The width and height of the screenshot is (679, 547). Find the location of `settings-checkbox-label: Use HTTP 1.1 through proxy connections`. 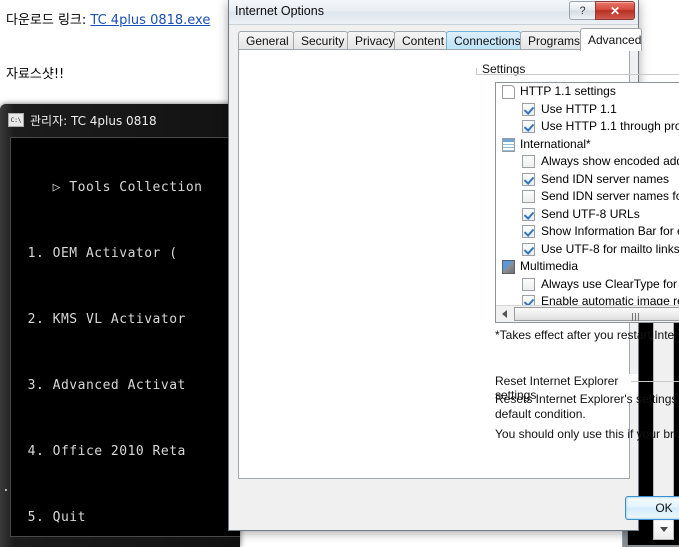

settings-checkbox-label: Use HTTP 1.1 through proxy connections is located at coordinates (610, 126).